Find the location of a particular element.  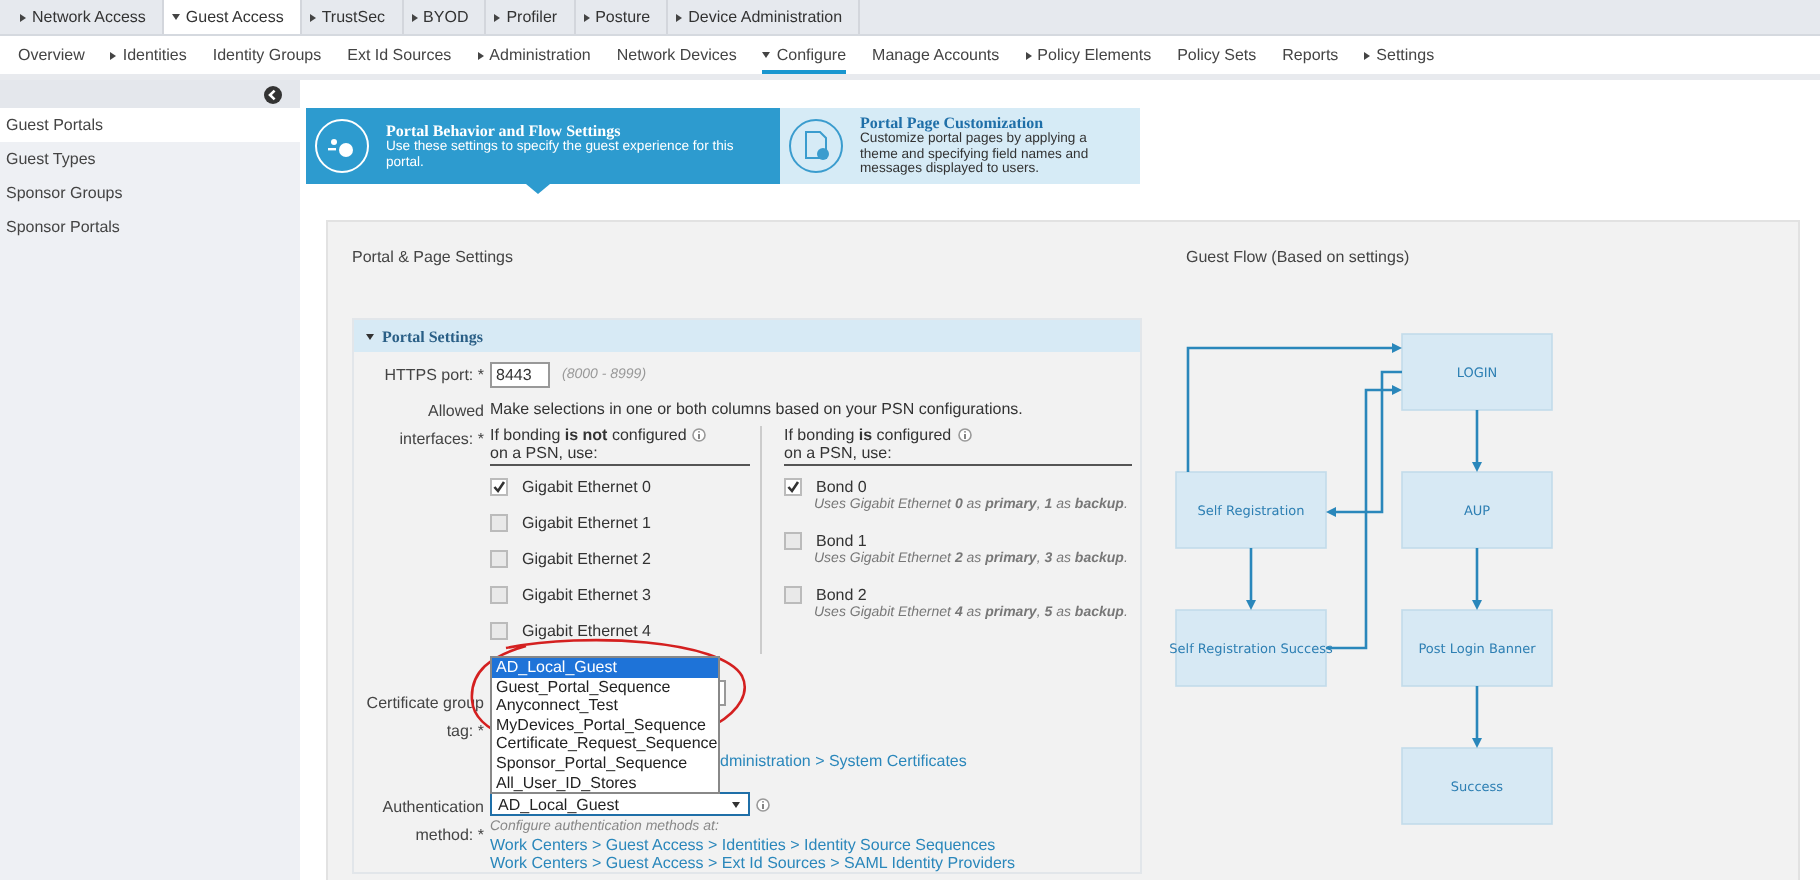

nav-tab: Identities is located at coordinates (148, 55).